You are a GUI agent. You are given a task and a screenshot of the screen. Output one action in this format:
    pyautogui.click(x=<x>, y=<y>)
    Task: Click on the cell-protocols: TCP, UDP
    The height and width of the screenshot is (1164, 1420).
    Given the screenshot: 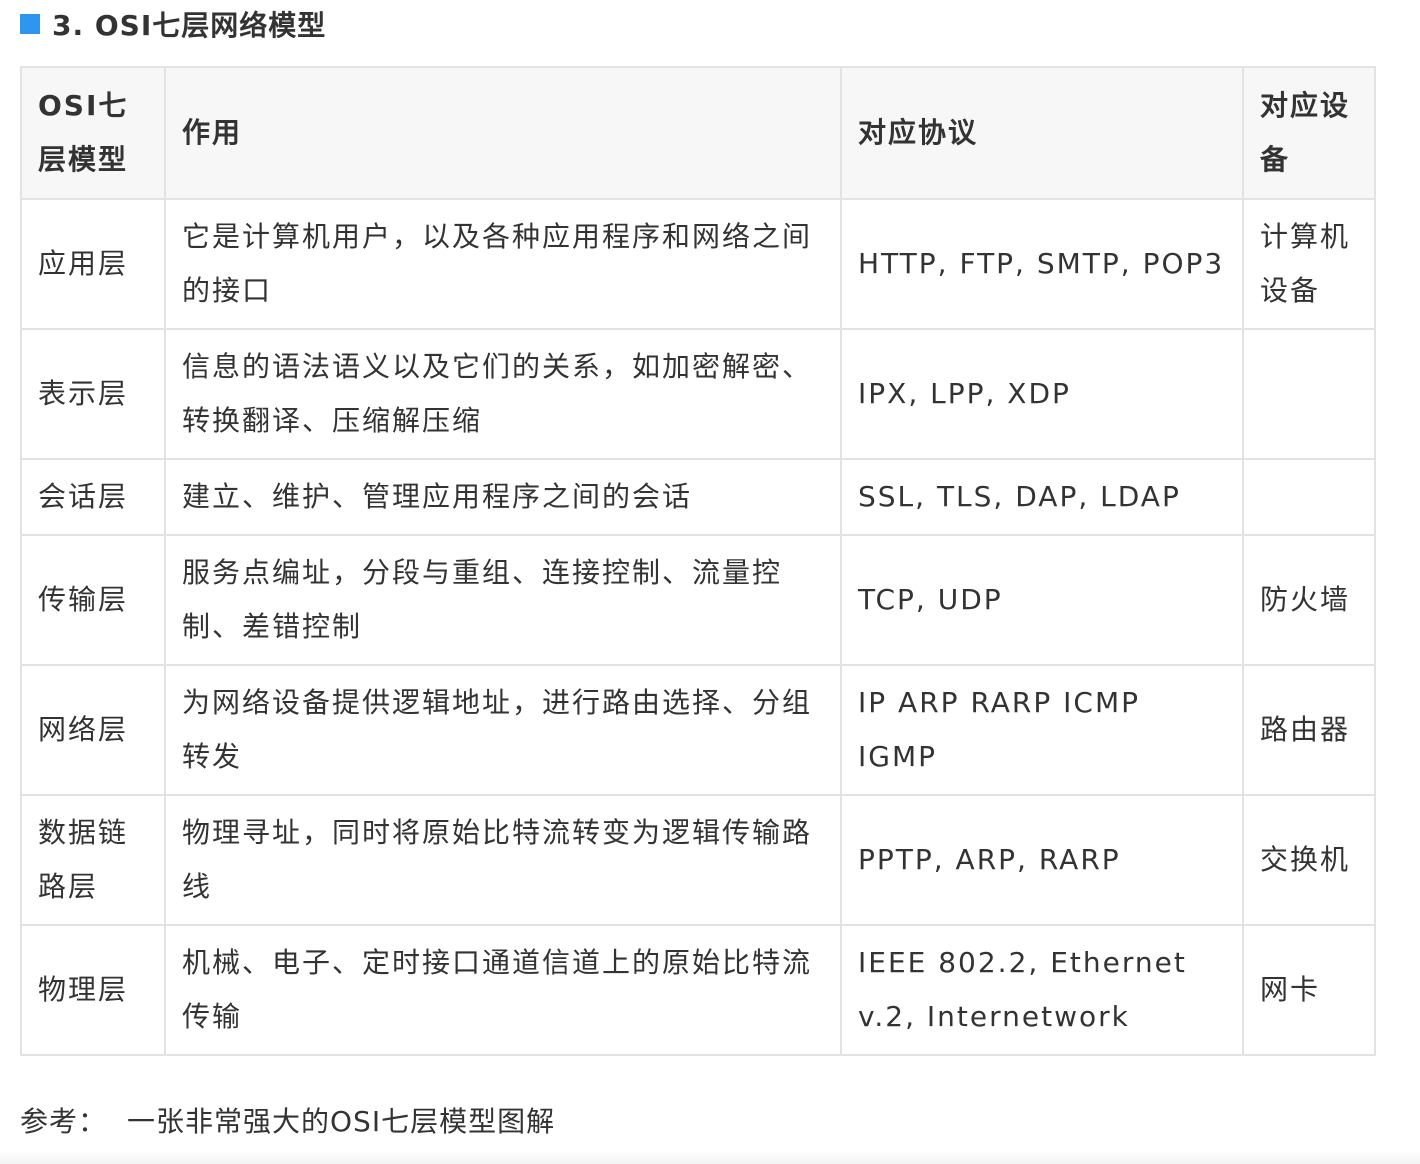 What is the action you would take?
    pyautogui.click(x=1042, y=600)
    